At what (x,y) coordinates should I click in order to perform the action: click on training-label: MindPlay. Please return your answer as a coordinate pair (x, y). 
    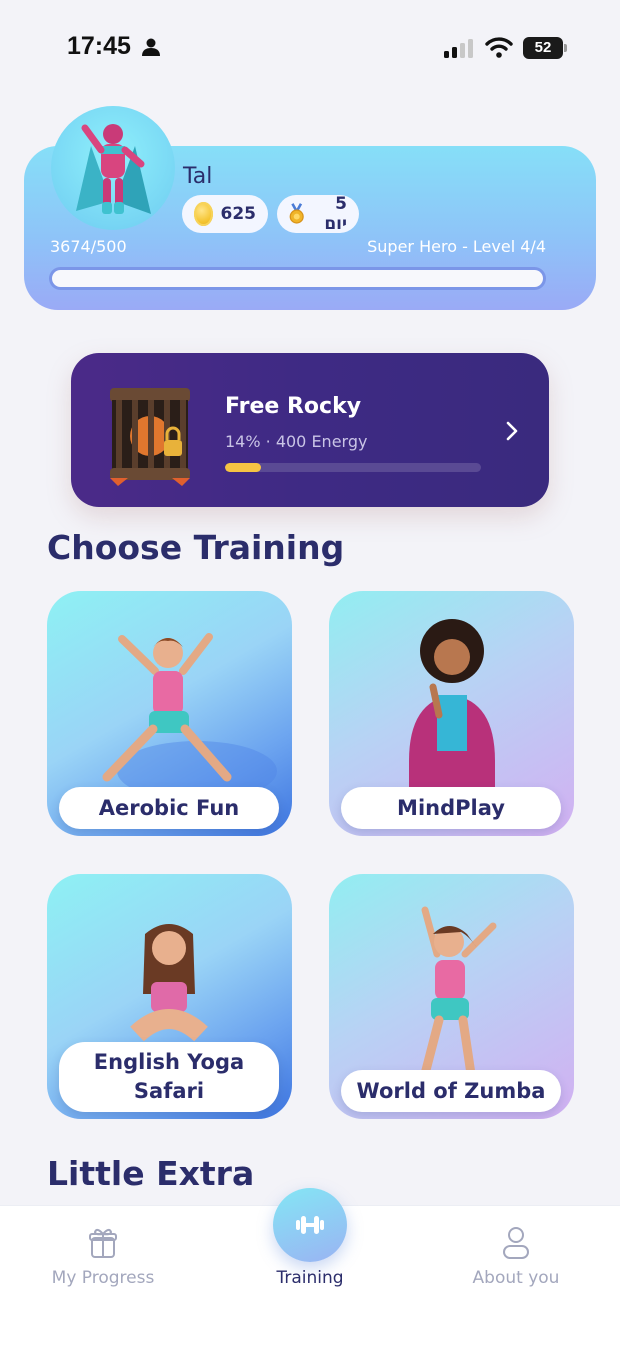
    Looking at the image, I should click on (451, 808).